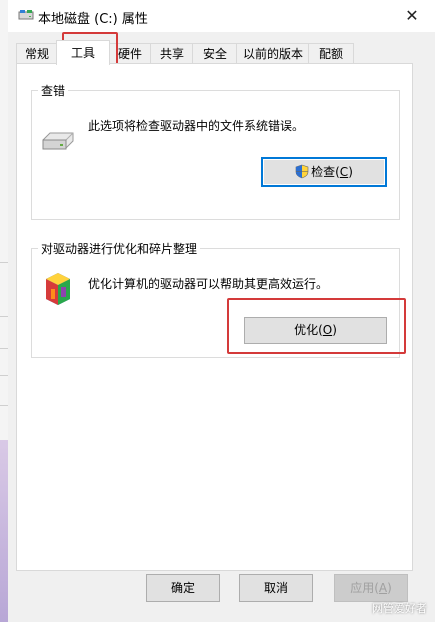  Describe the element at coordinates (196, 126) in the screenshot. I see `error-check-description: 此选项将检查驱动器中的文件系统错误。` at that location.